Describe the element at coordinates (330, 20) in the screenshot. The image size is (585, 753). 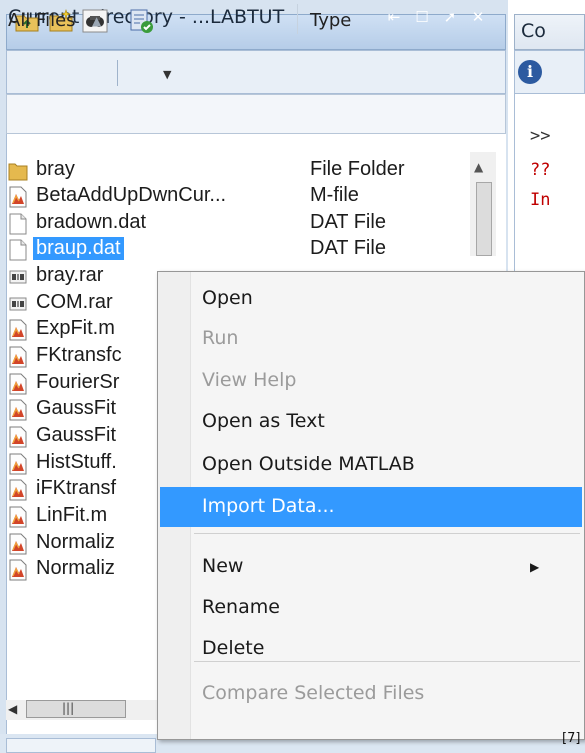
I see `column-header-type: Type` at that location.